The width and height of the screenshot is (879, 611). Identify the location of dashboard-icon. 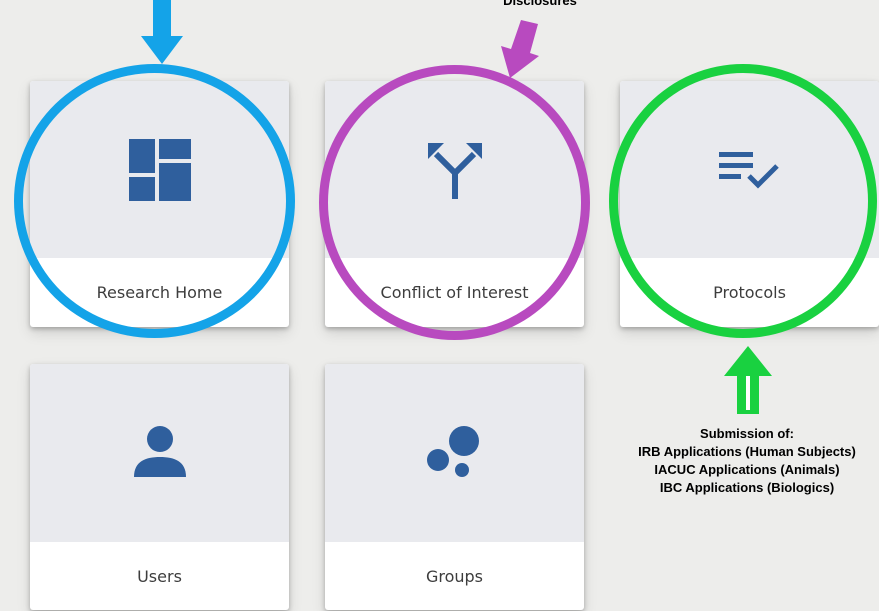
(159, 169).